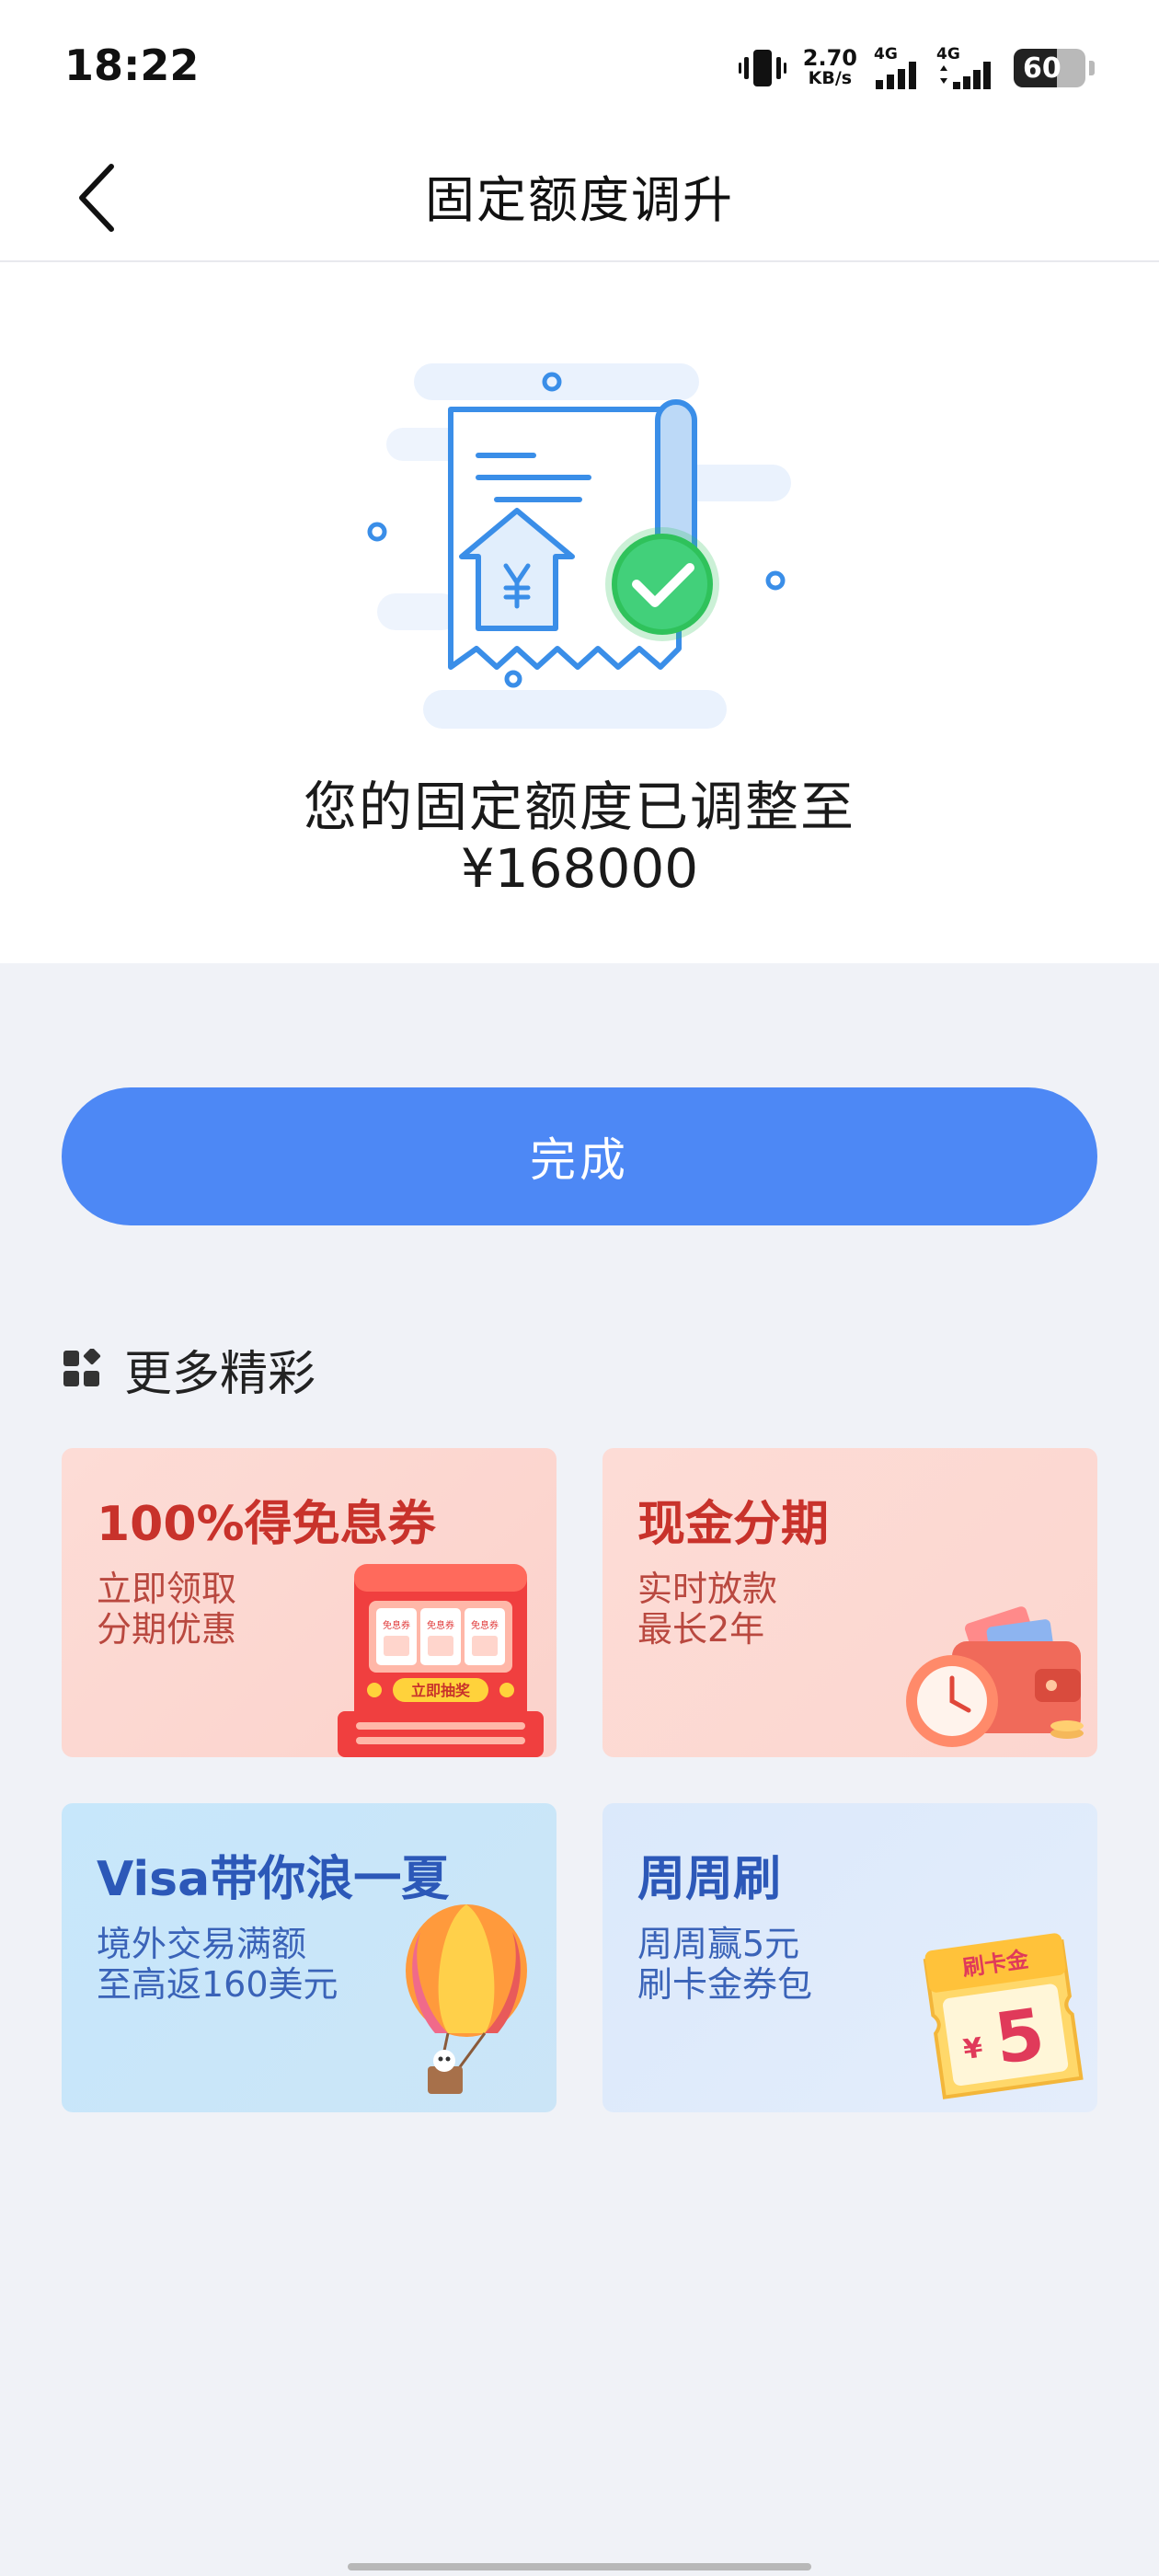 The image size is (1159, 2576). Describe the element at coordinates (709, 1879) in the screenshot. I see `promo-card-title: 周周刷` at that location.